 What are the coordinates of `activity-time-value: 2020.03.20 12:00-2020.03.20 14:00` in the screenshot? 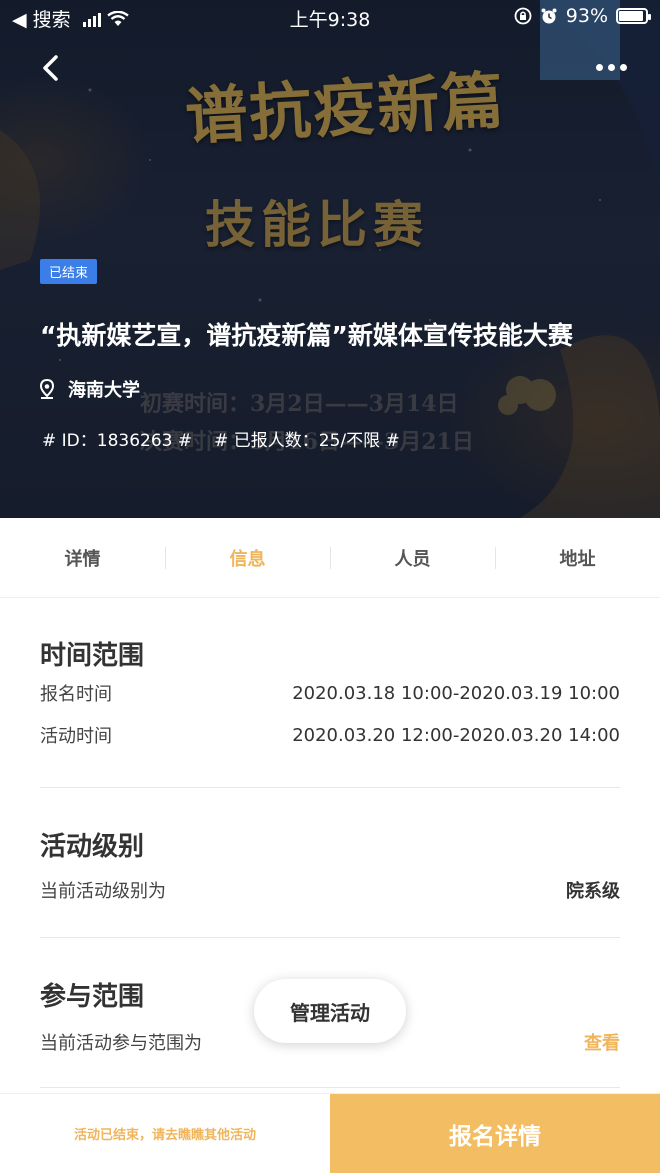 It's located at (456, 735).